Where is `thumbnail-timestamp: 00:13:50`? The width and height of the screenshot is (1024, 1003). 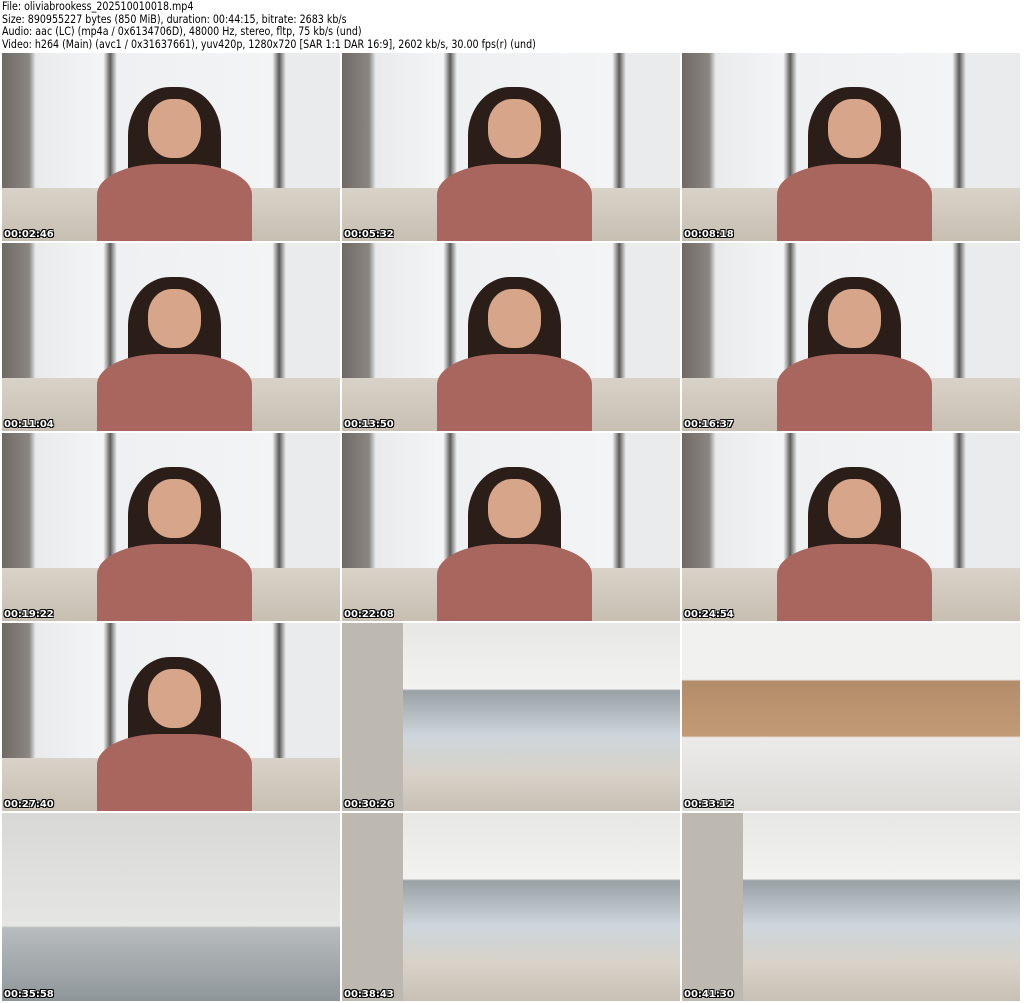 thumbnail-timestamp: 00:13:50 is located at coordinates (369, 424).